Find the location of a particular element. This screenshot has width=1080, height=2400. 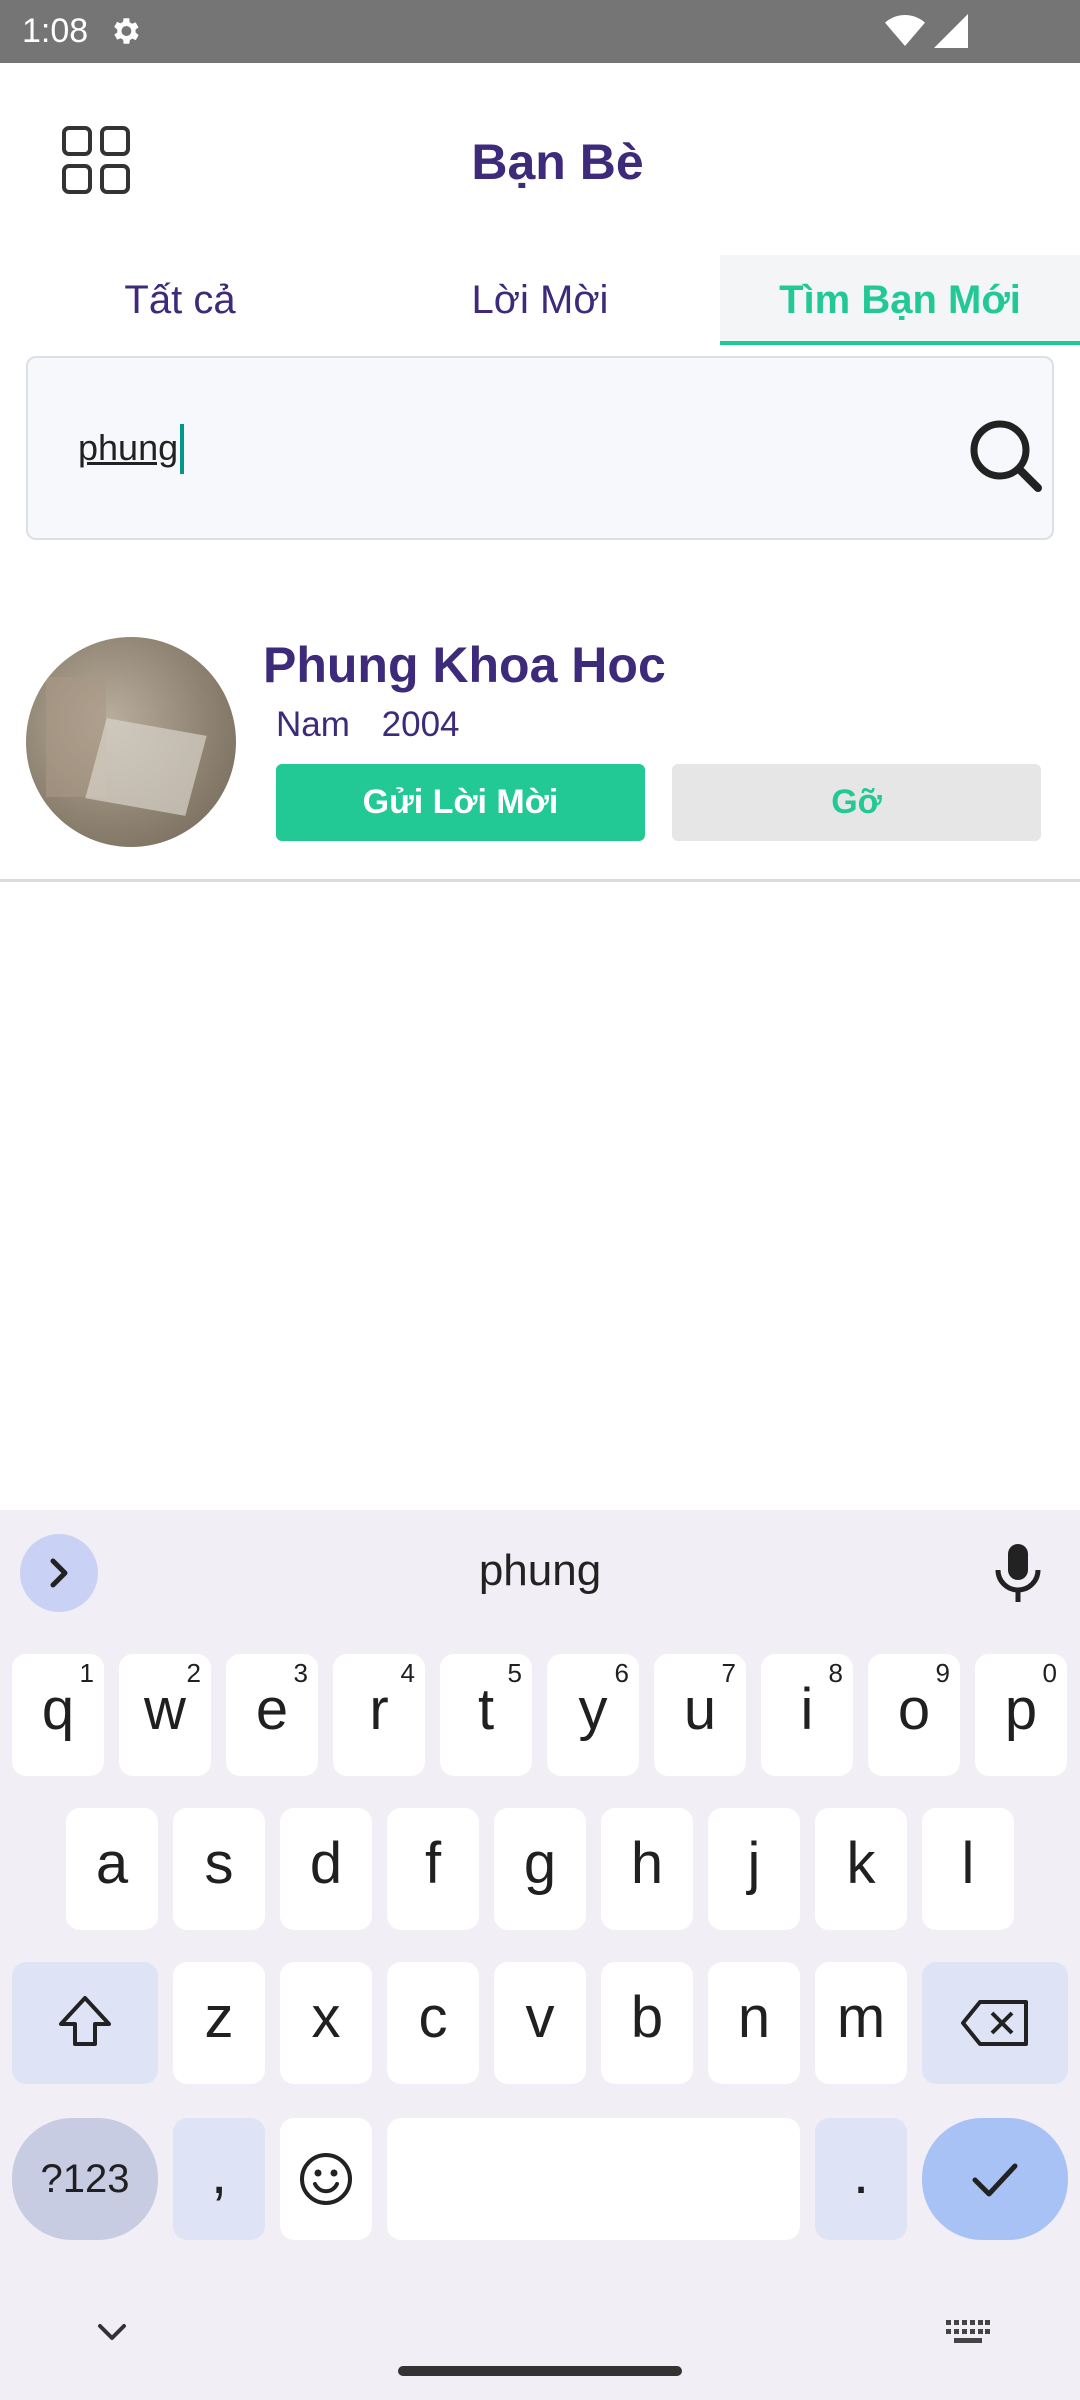

home-indicator is located at coordinates (540, 2371).